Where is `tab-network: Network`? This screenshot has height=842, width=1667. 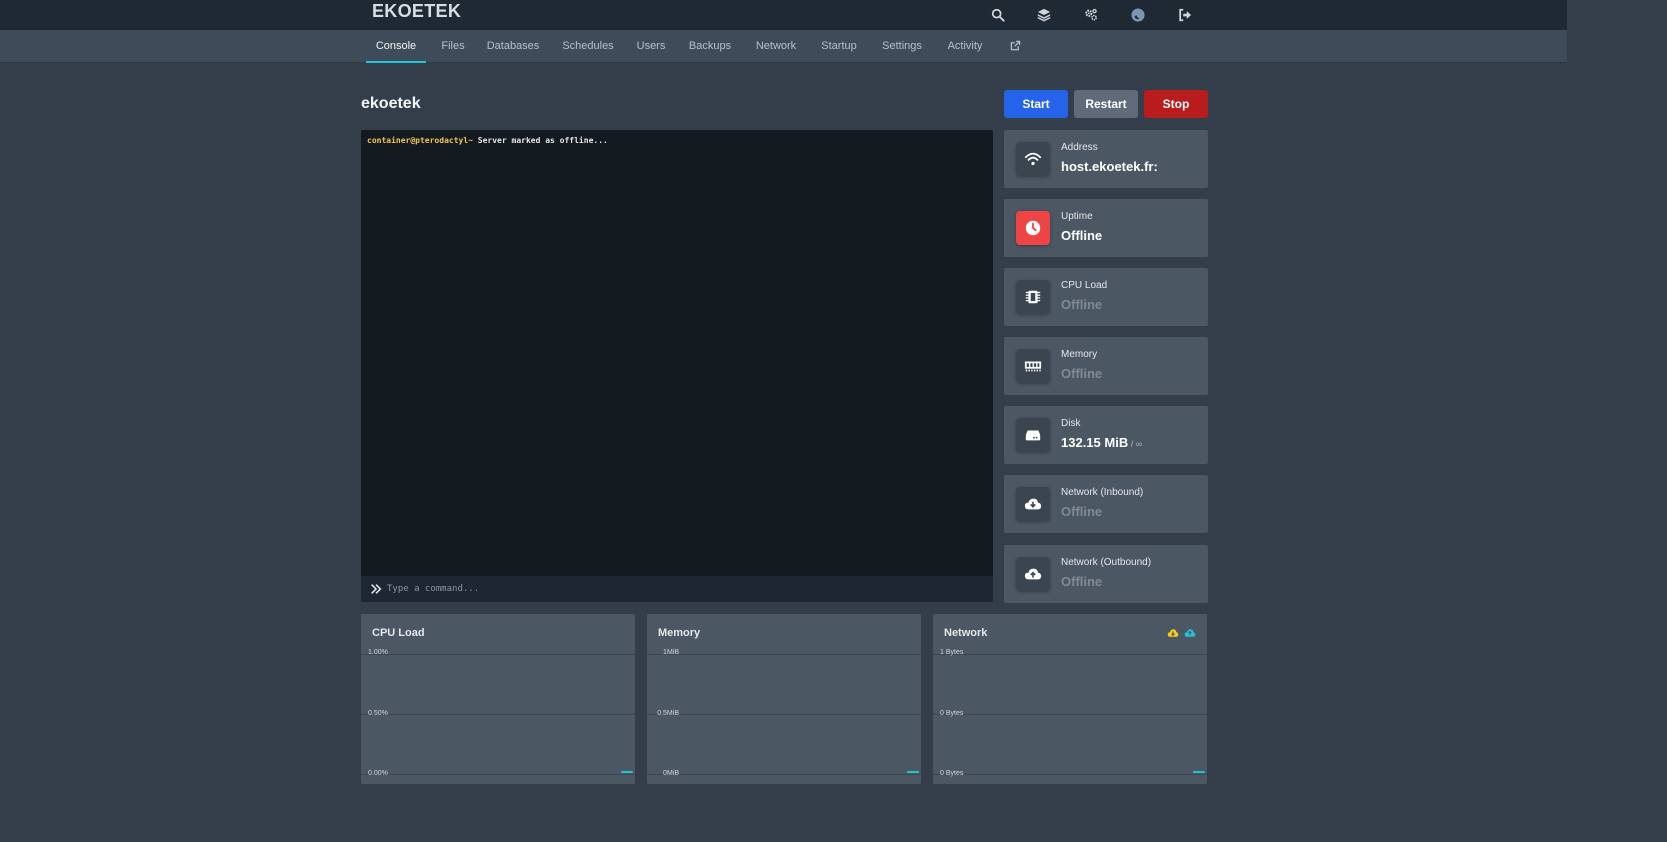
tab-network: Network is located at coordinates (776, 46).